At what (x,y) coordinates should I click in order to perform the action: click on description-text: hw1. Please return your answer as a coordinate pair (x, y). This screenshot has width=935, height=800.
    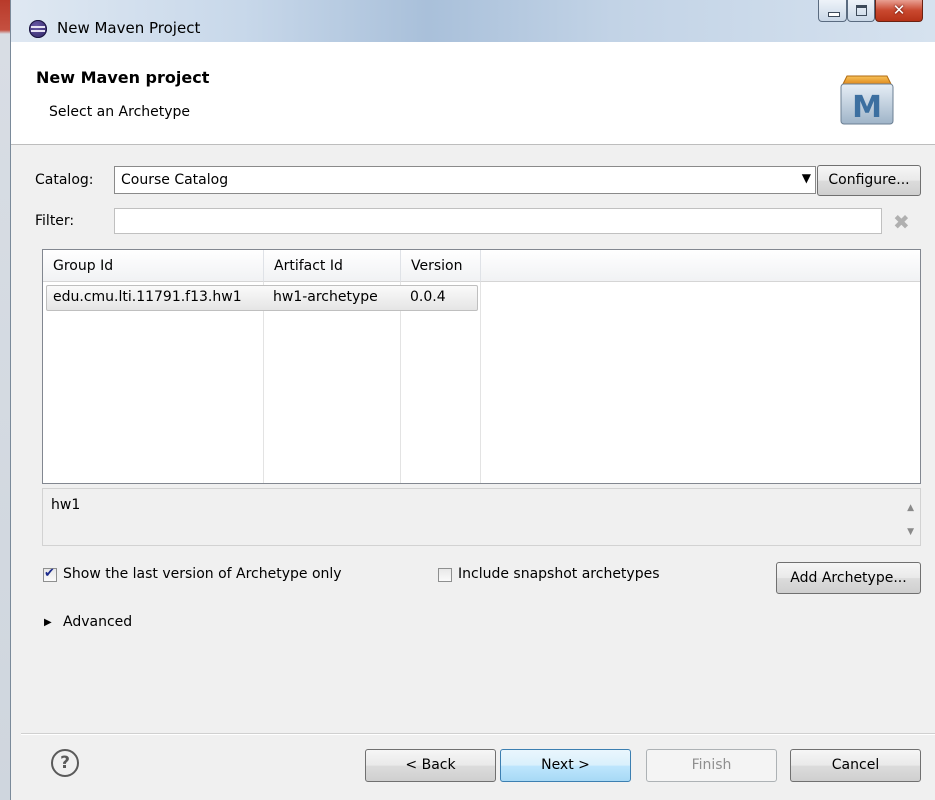
    Looking at the image, I should click on (66, 505).